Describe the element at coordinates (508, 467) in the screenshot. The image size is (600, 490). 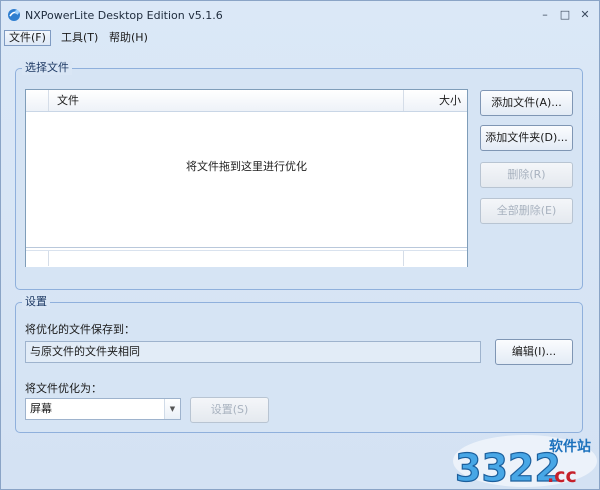
I see `watermark-main: 3322` at that location.